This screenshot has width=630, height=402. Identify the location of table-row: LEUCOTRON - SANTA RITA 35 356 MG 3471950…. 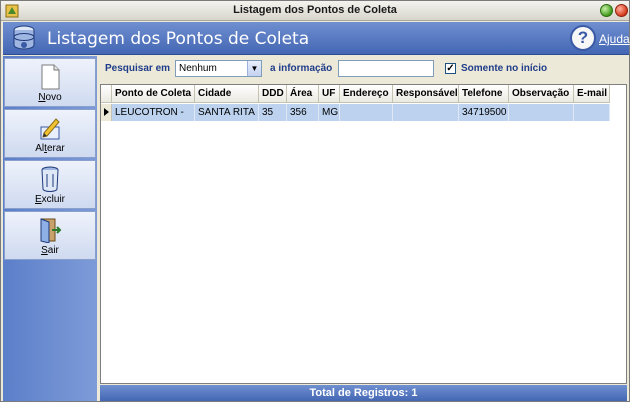
(363, 112).